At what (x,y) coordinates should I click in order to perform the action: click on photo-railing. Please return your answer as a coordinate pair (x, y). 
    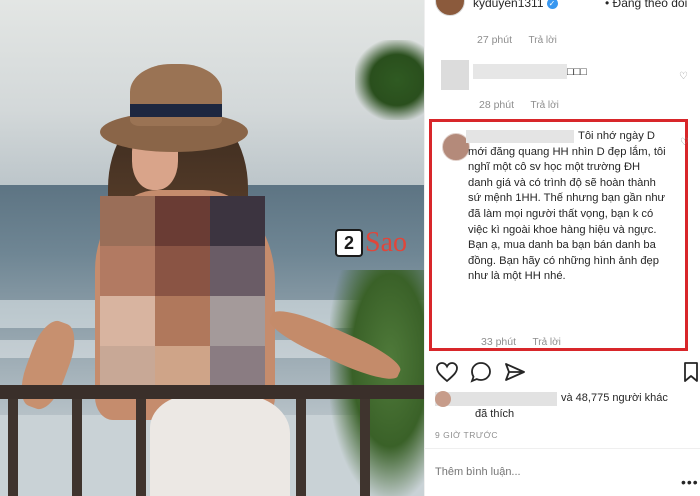
    Looking at the image, I should click on (212, 392).